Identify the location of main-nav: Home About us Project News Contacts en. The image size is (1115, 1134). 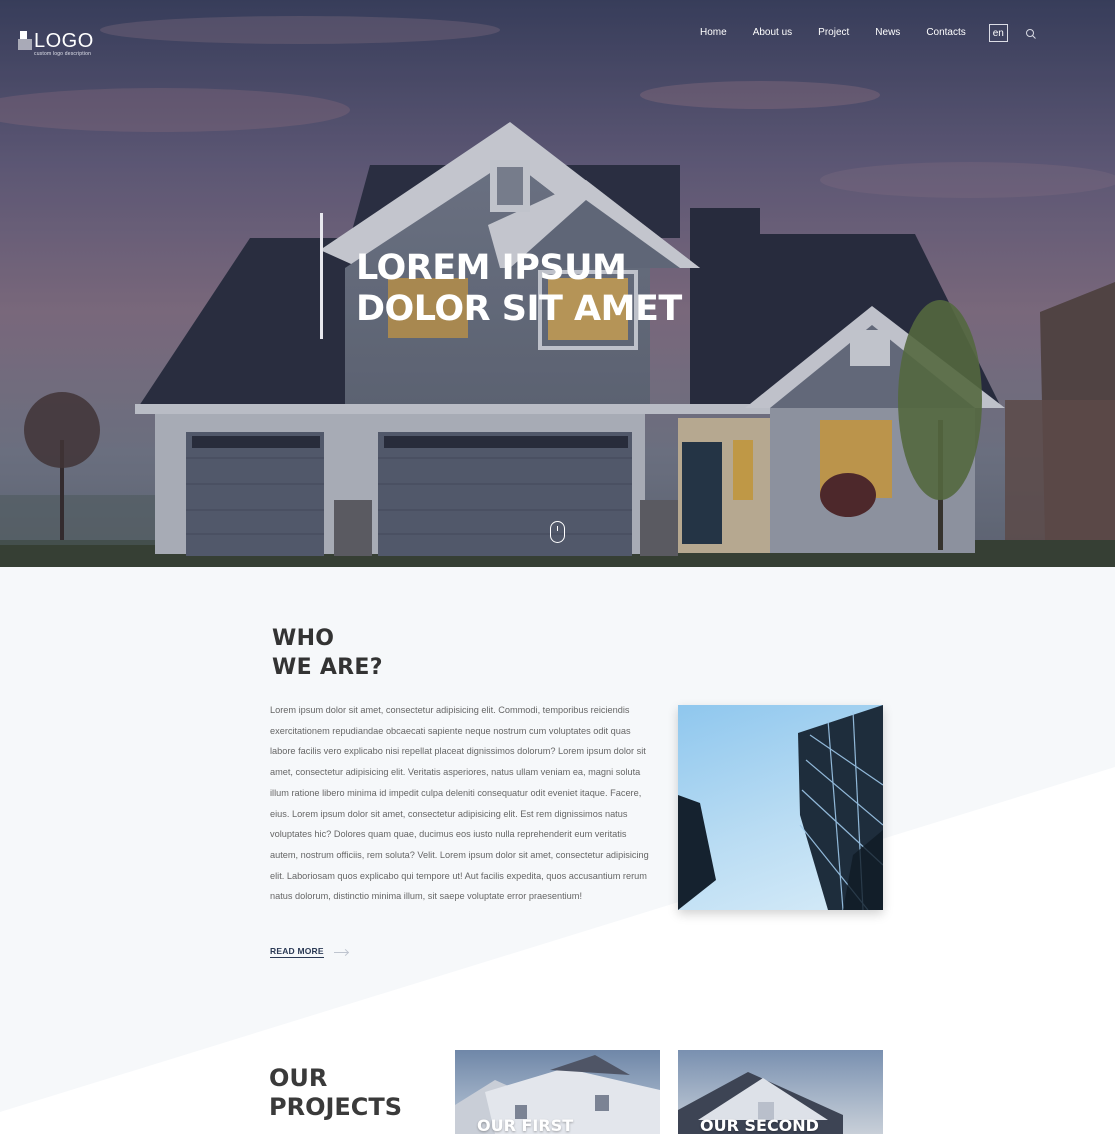
(868, 33).